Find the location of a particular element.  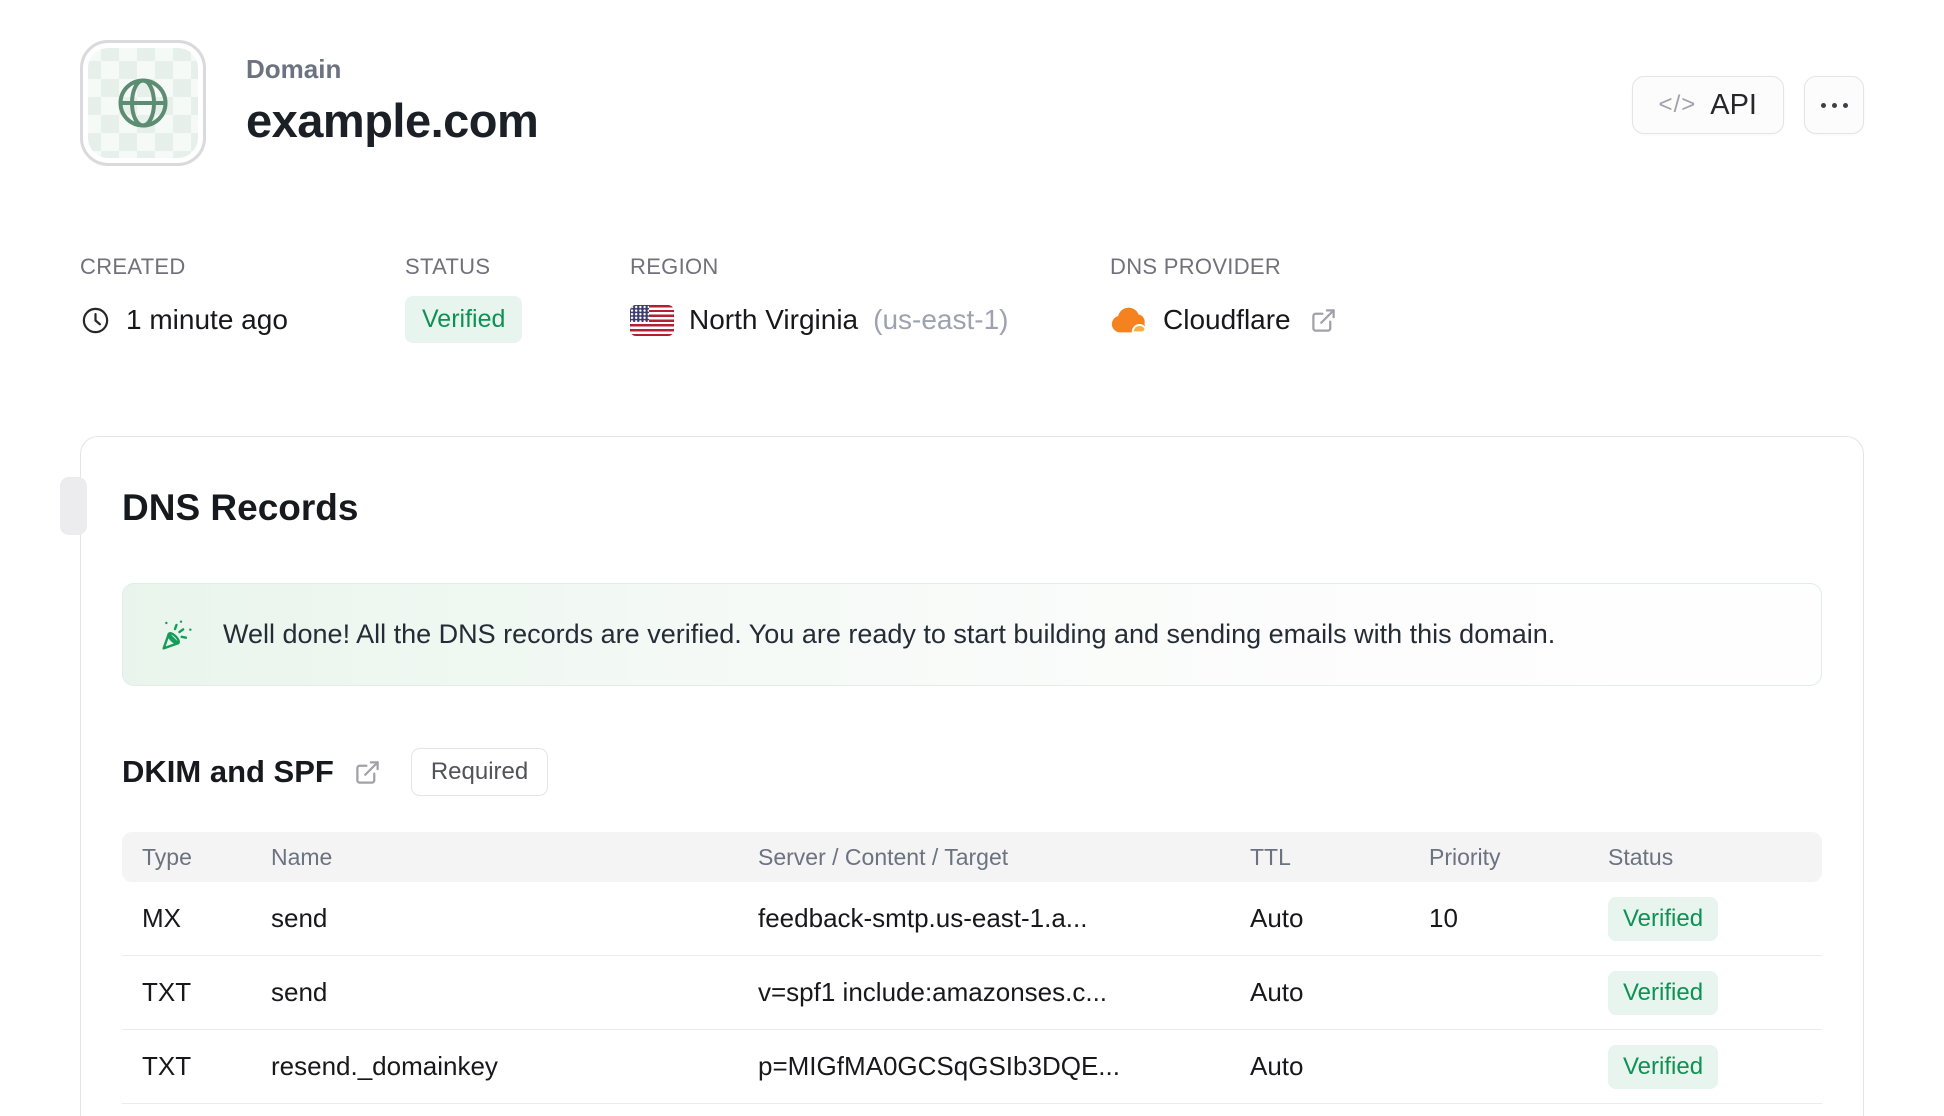

ellipsis-icon is located at coordinates (1823, 105).